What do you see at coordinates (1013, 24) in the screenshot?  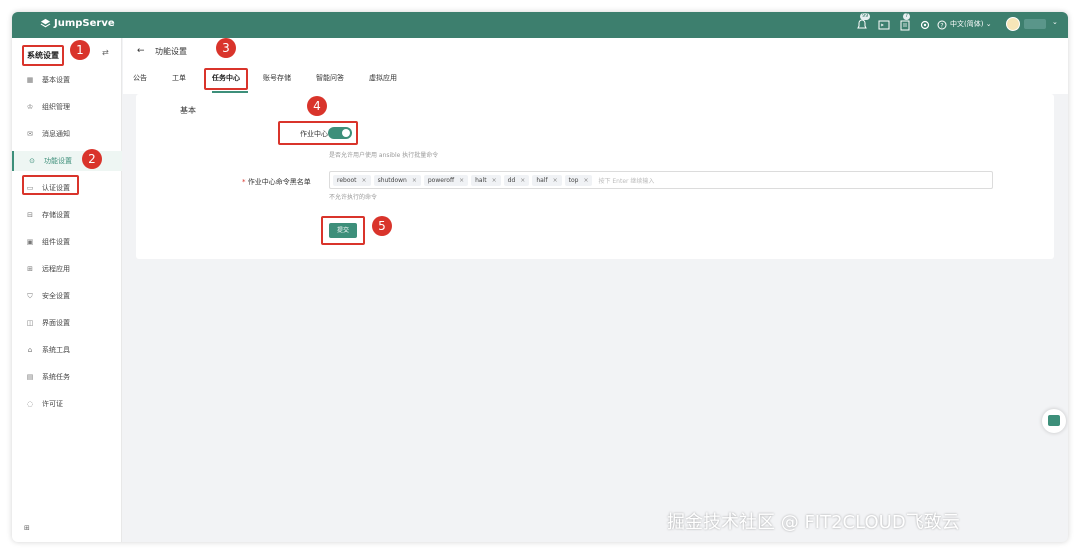 I see `avatar` at bounding box center [1013, 24].